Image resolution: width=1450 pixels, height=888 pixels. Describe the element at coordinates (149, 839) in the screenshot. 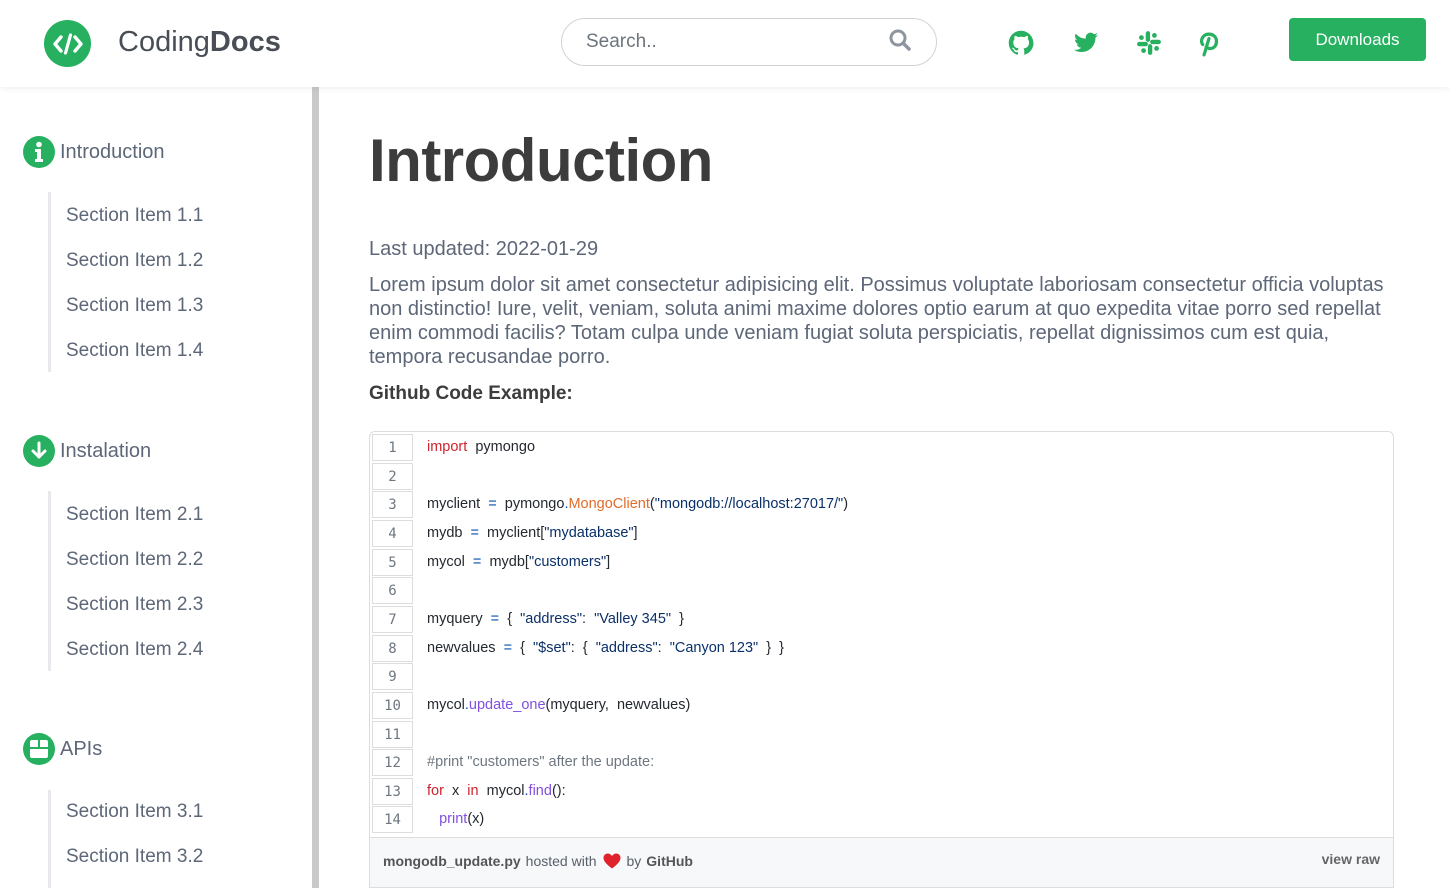

I see `sidebar-section-list: Section Item 3.1 Section Item 3.2` at that location.